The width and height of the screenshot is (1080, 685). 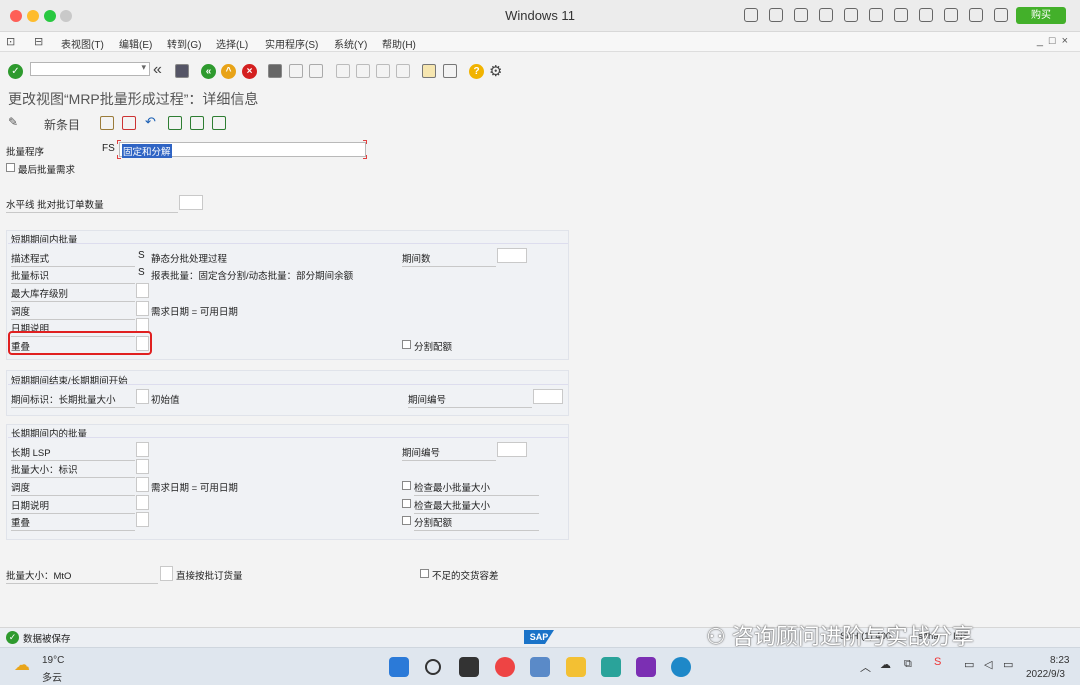 I want to click on field-corner-mark, so click(x=119, y=142).